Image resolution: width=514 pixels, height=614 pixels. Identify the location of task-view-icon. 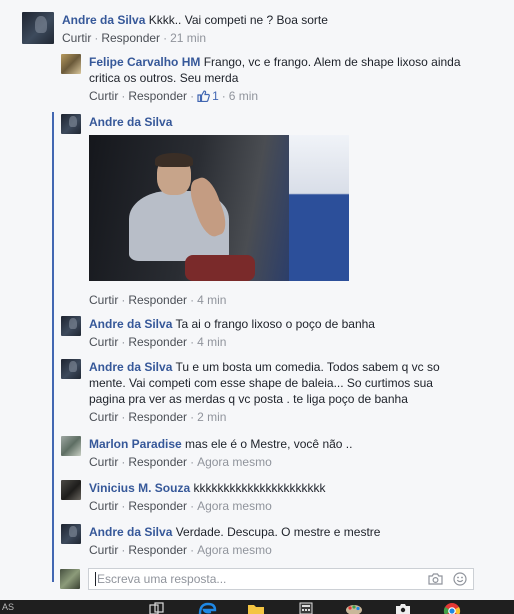
(156, 608).